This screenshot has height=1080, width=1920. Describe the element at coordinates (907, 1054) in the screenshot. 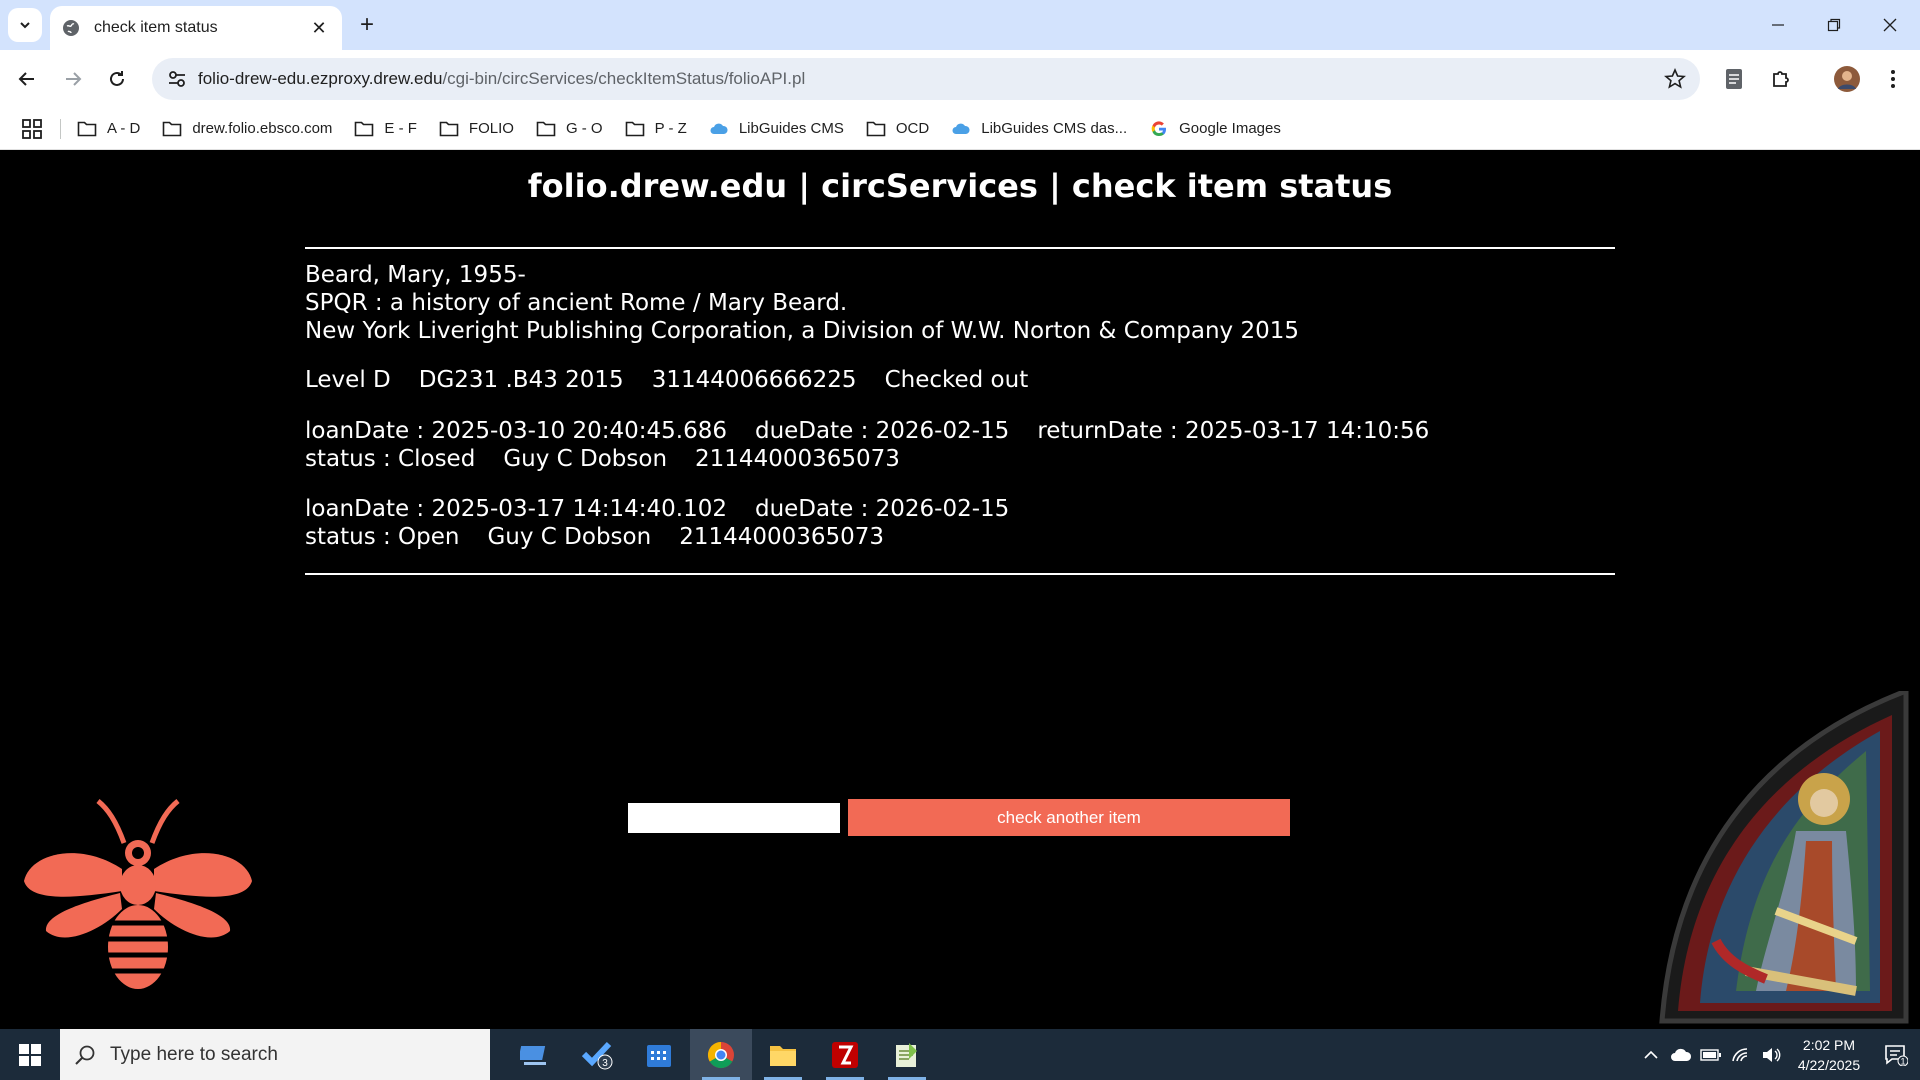

I see `taskbar-app-notepad` at that location.